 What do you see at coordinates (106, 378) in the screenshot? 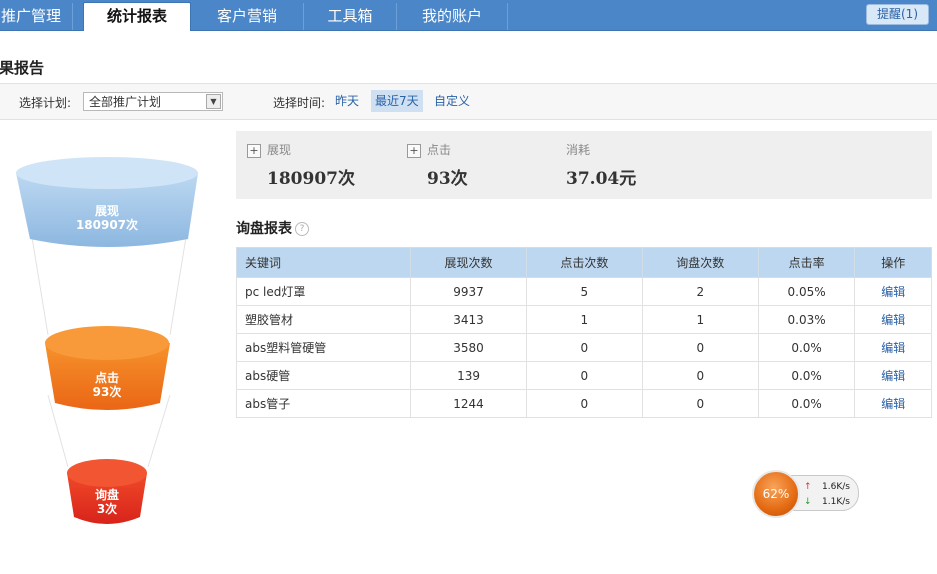
I see `funnel-middle-name: 点击` at bounding box center [106, 378].